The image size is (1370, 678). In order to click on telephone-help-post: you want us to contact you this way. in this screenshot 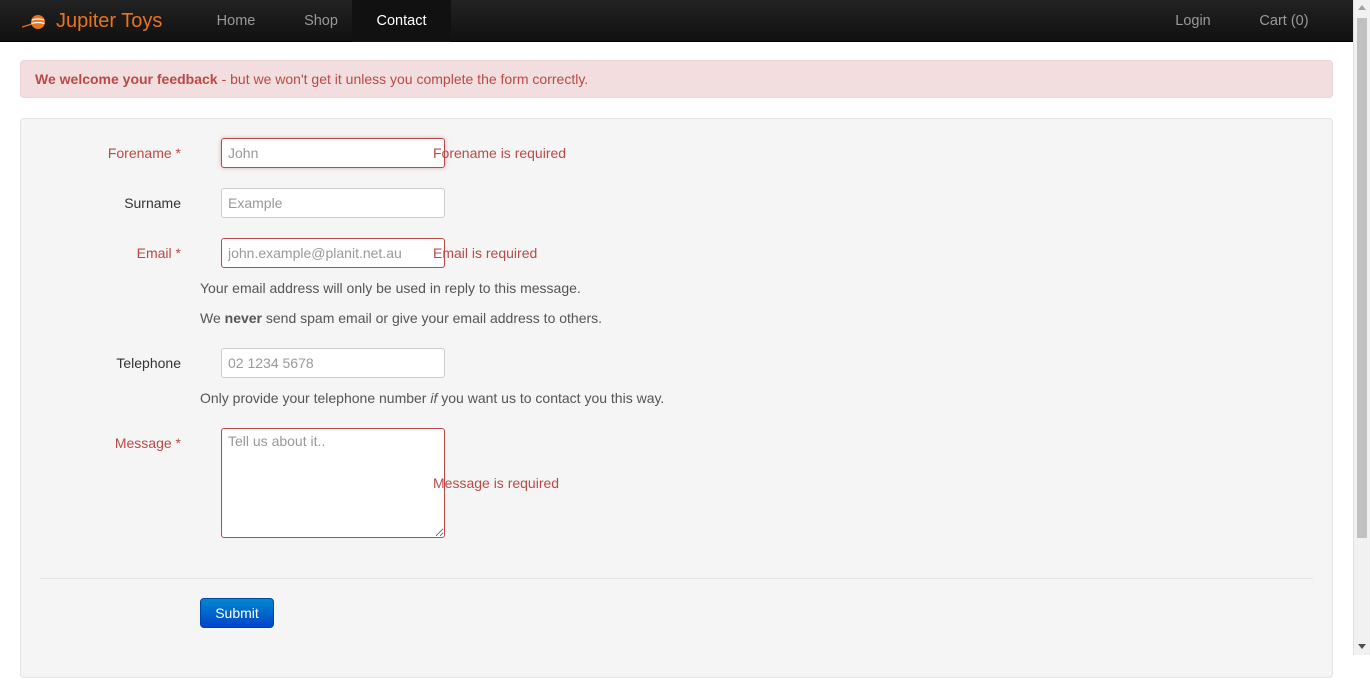, I will do `click(551, 398)`.